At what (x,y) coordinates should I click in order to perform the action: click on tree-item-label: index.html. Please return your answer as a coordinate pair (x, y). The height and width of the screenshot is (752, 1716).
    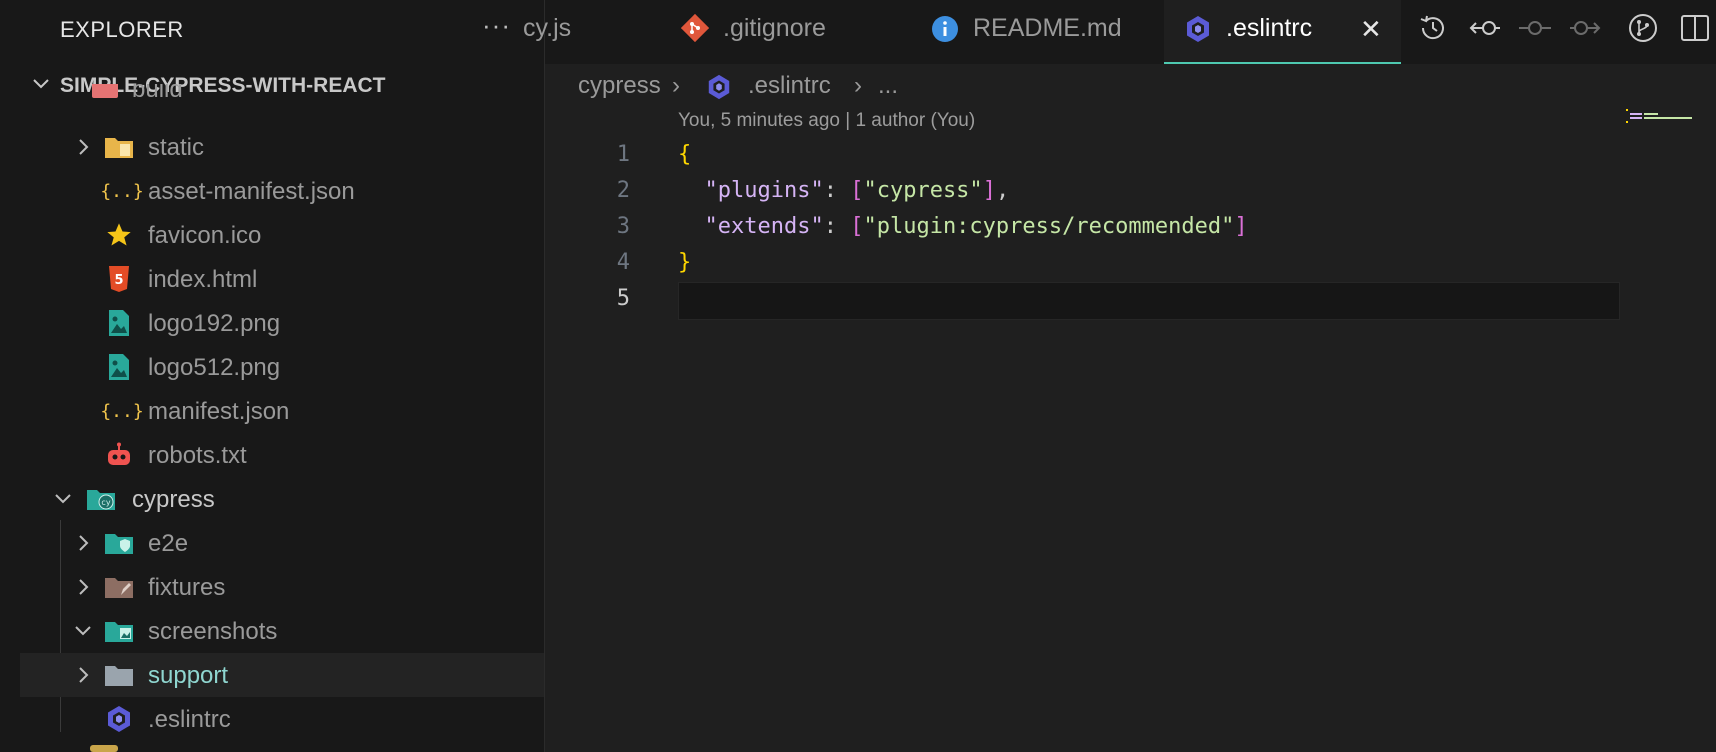
    Looking at the image, I should click on (203, 279).